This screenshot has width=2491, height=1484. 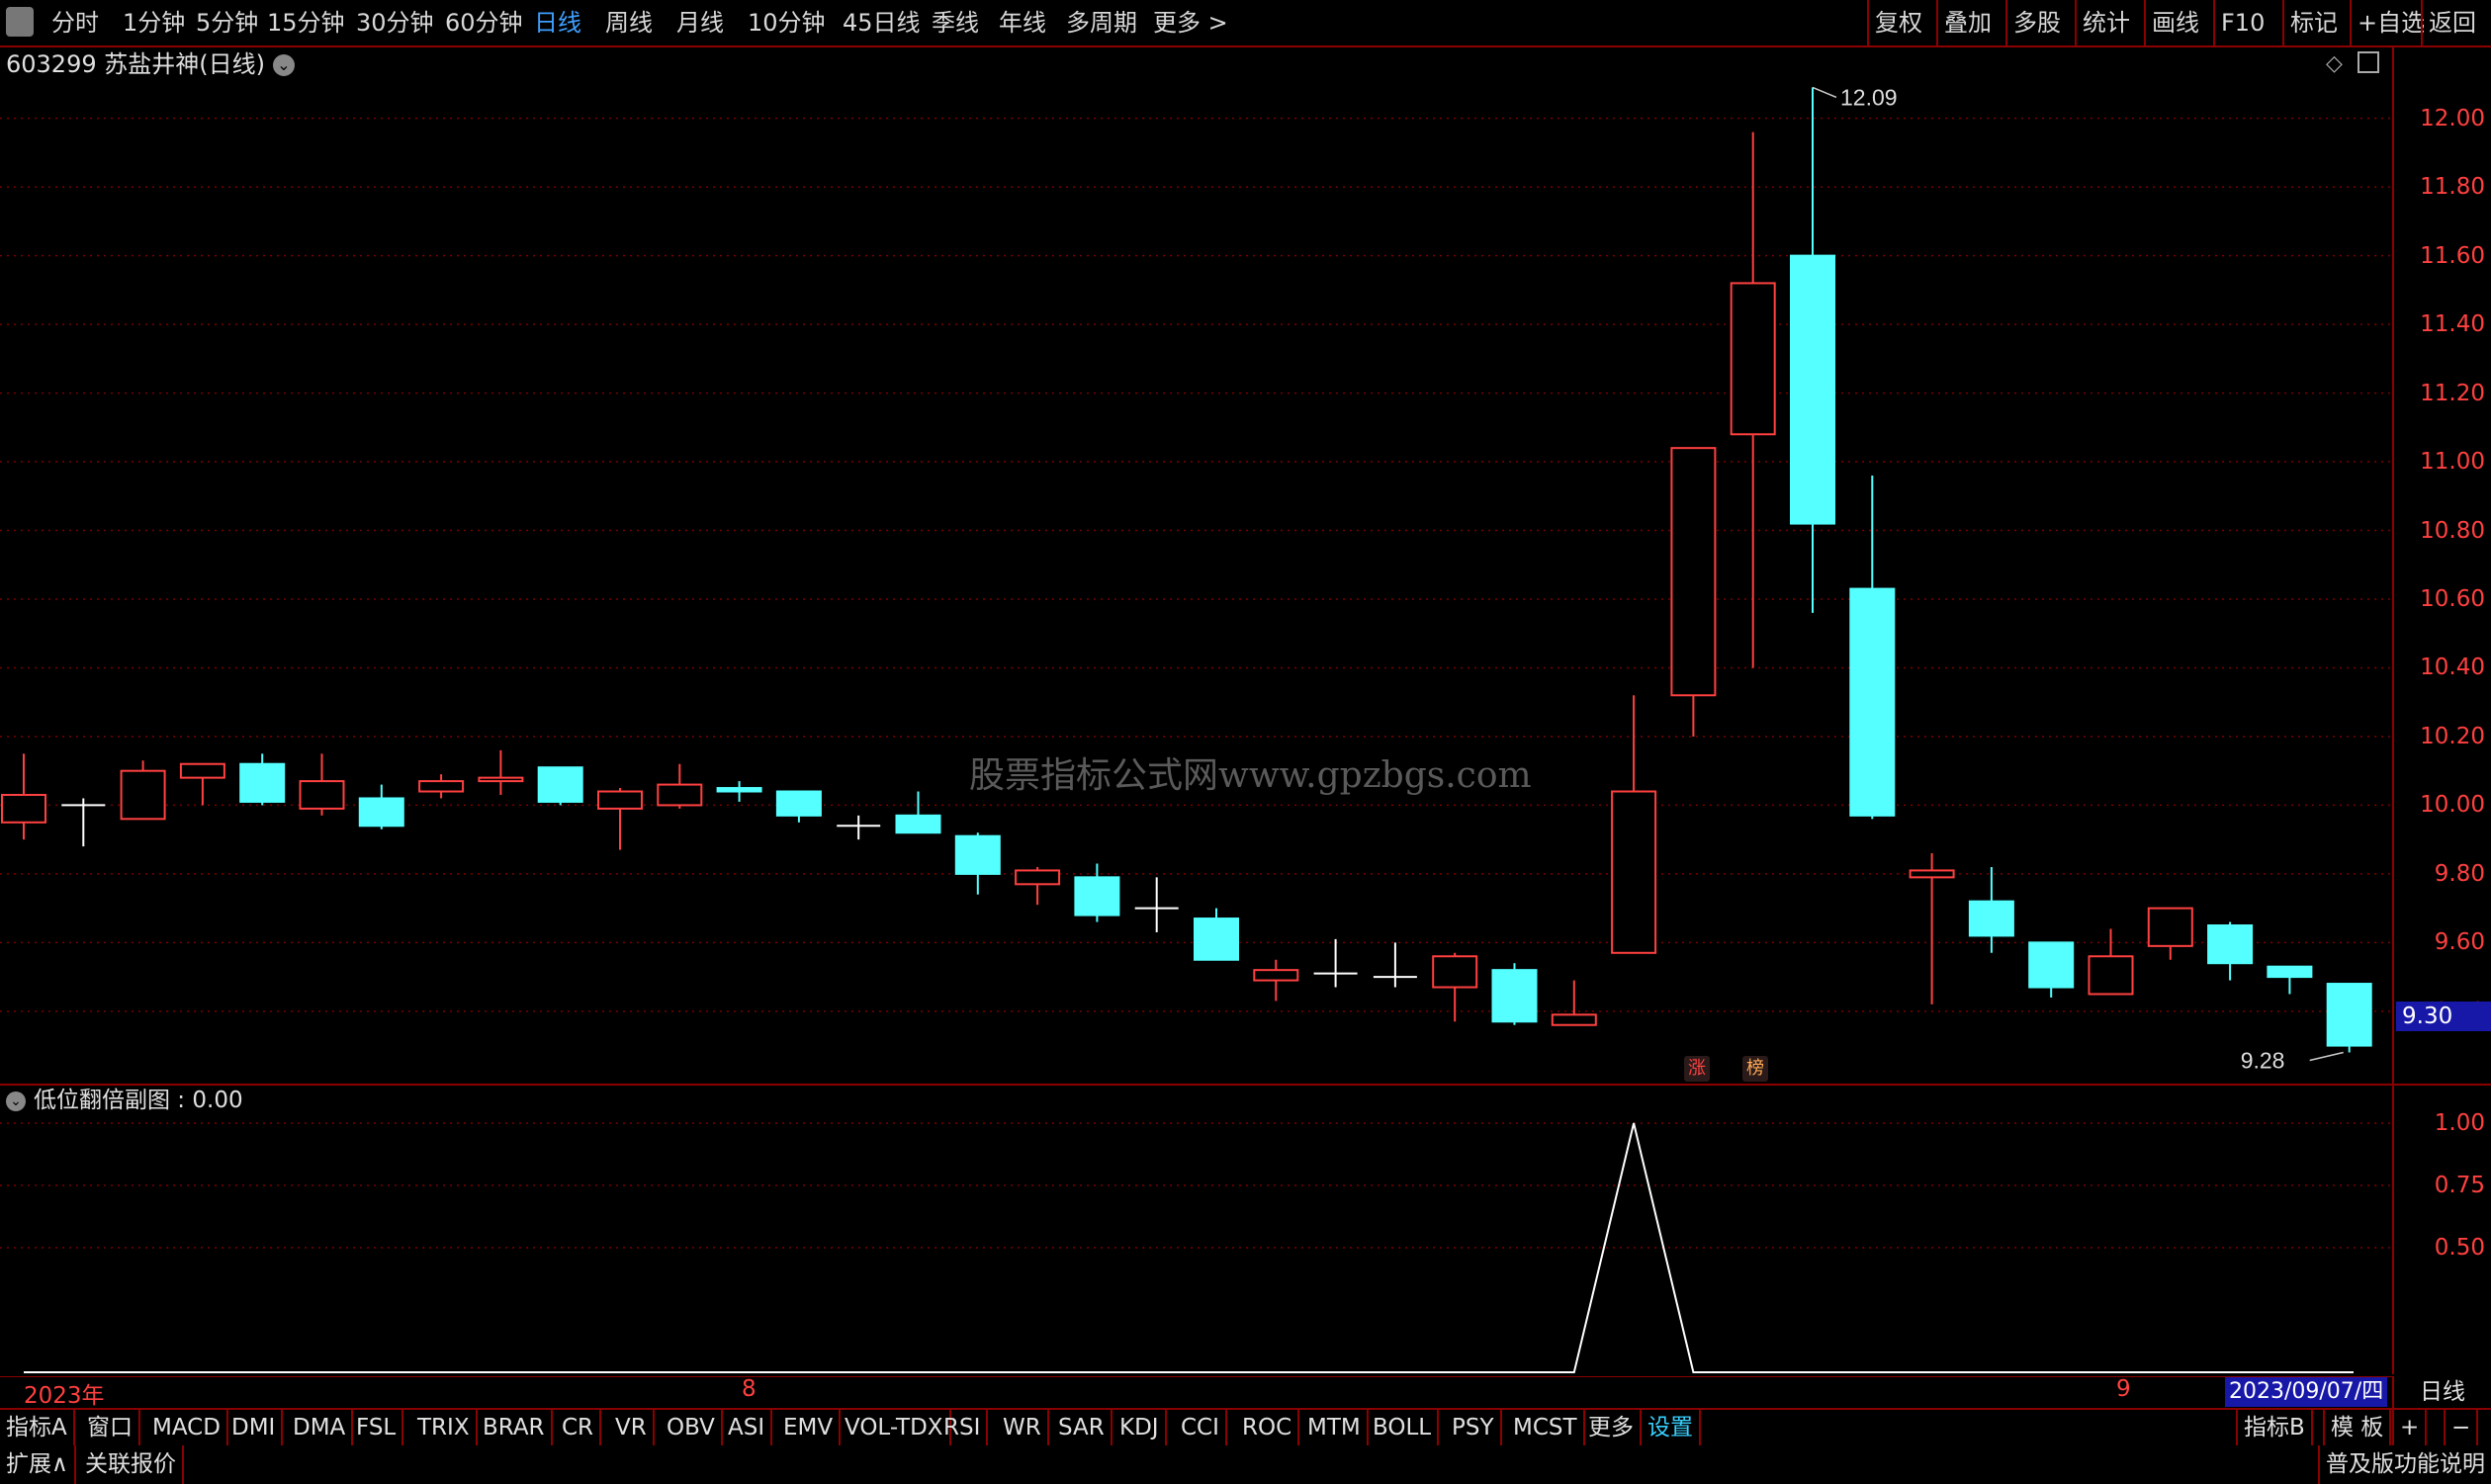 What do you see at coordinates (20, 22) in the screenshot?
I see `panel-toggle-icon` at bounding box center [20, 22].